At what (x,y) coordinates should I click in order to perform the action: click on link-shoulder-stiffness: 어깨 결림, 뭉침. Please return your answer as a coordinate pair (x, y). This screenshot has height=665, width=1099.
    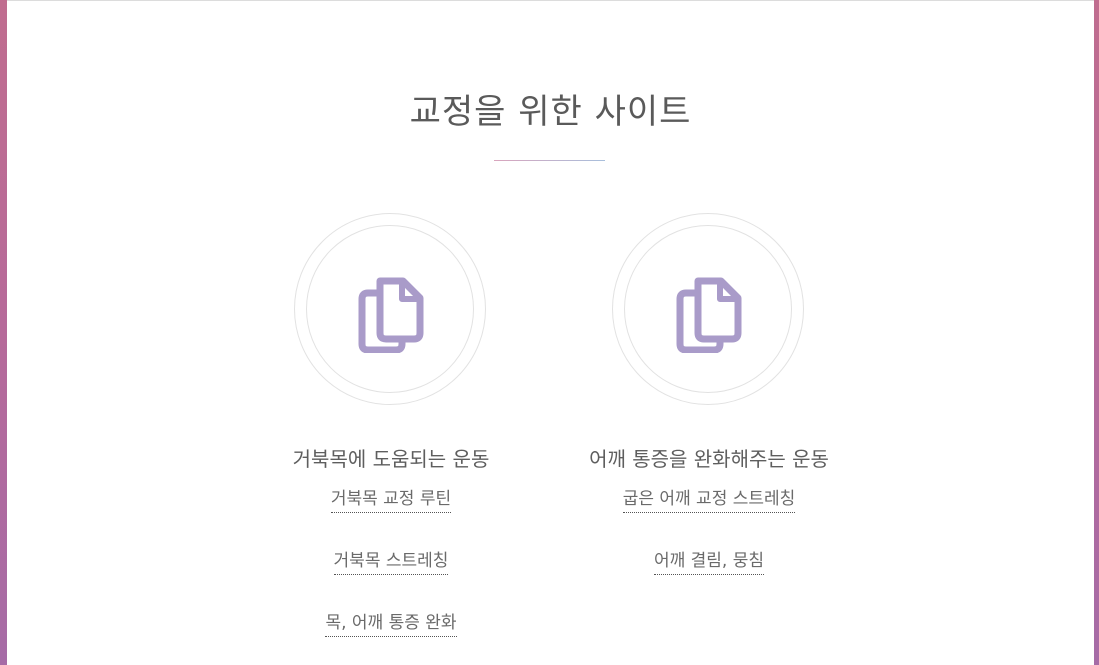
    Looking at the image, I should click on (709, 562).